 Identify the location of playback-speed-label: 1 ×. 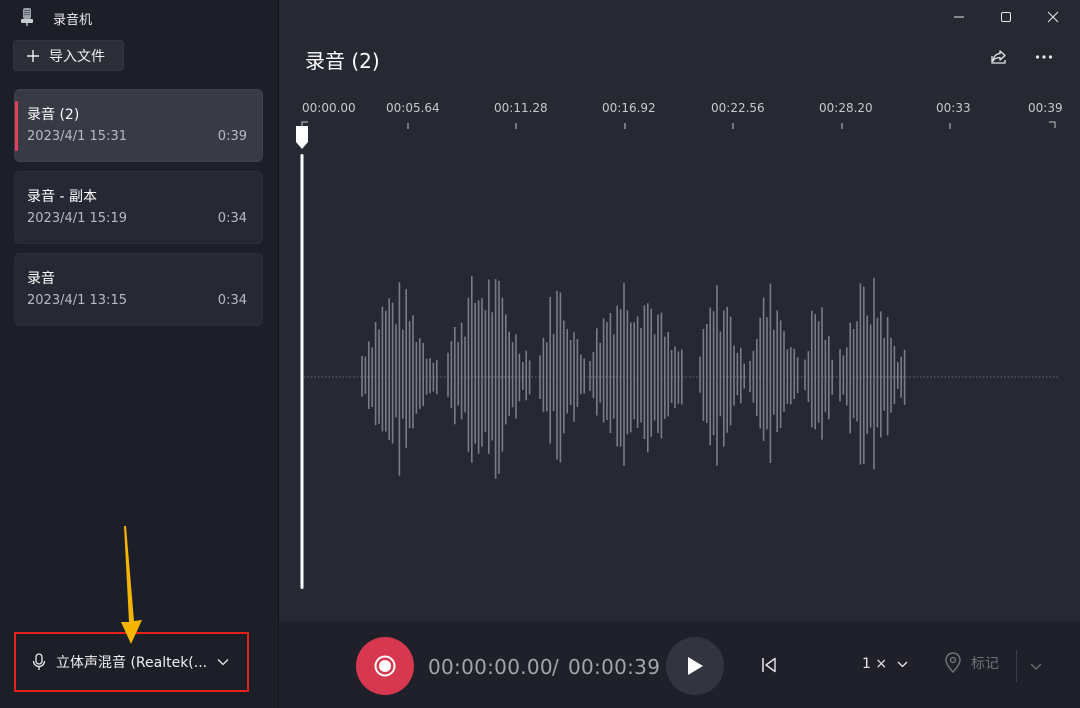
(875, 664).